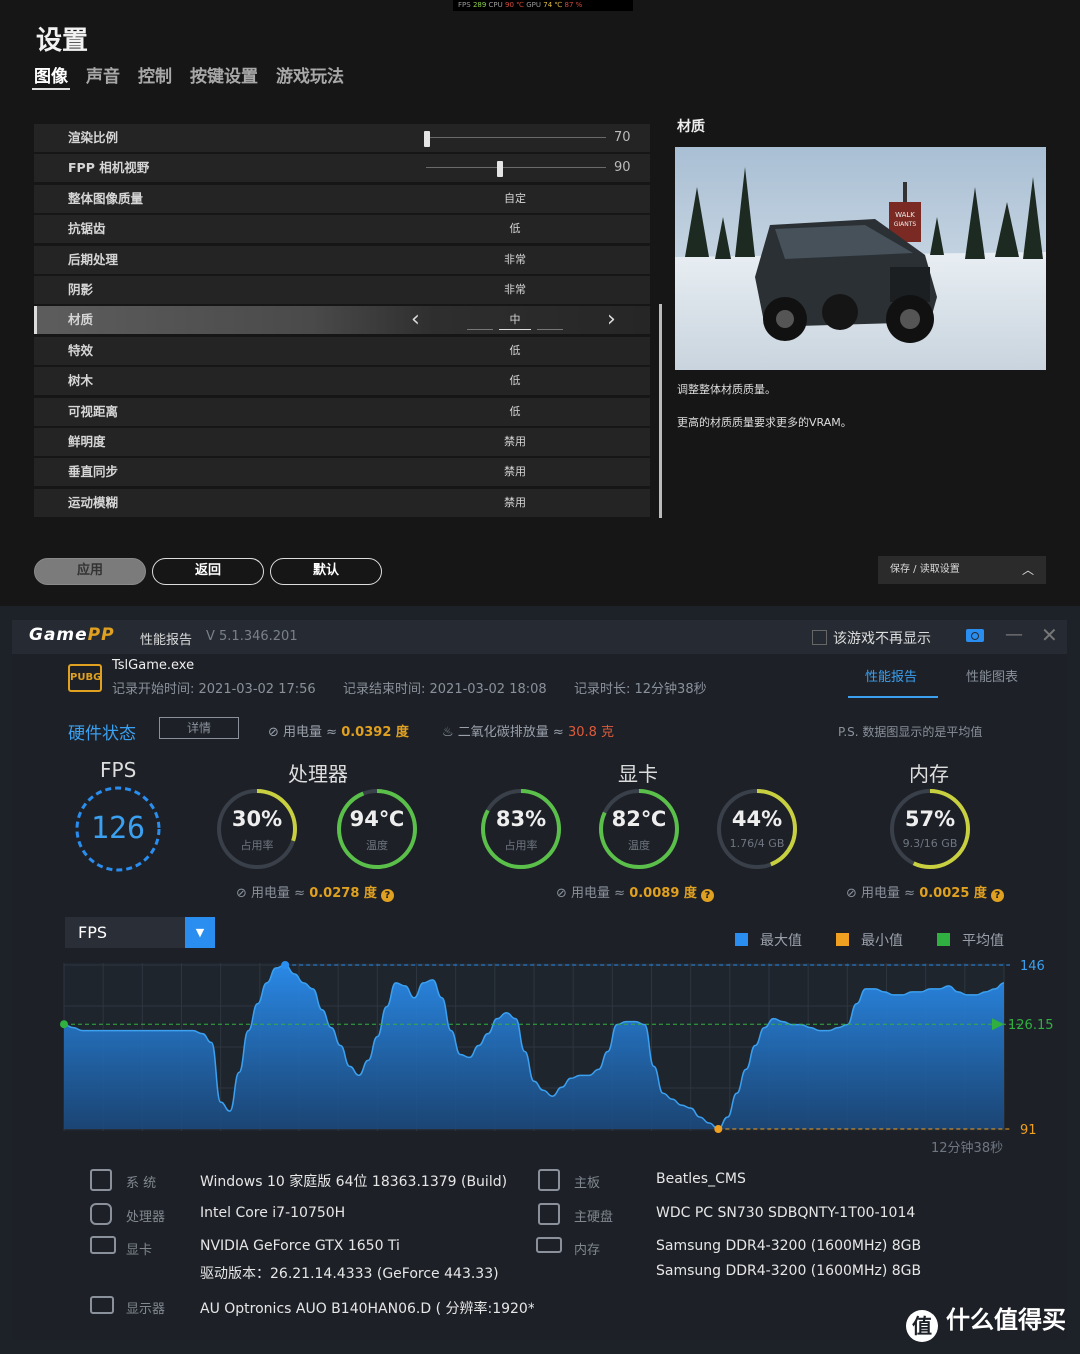  Describe the element at coordinates (276, 732) in the screenshot. I see `power-icon: ⊘` at that location.